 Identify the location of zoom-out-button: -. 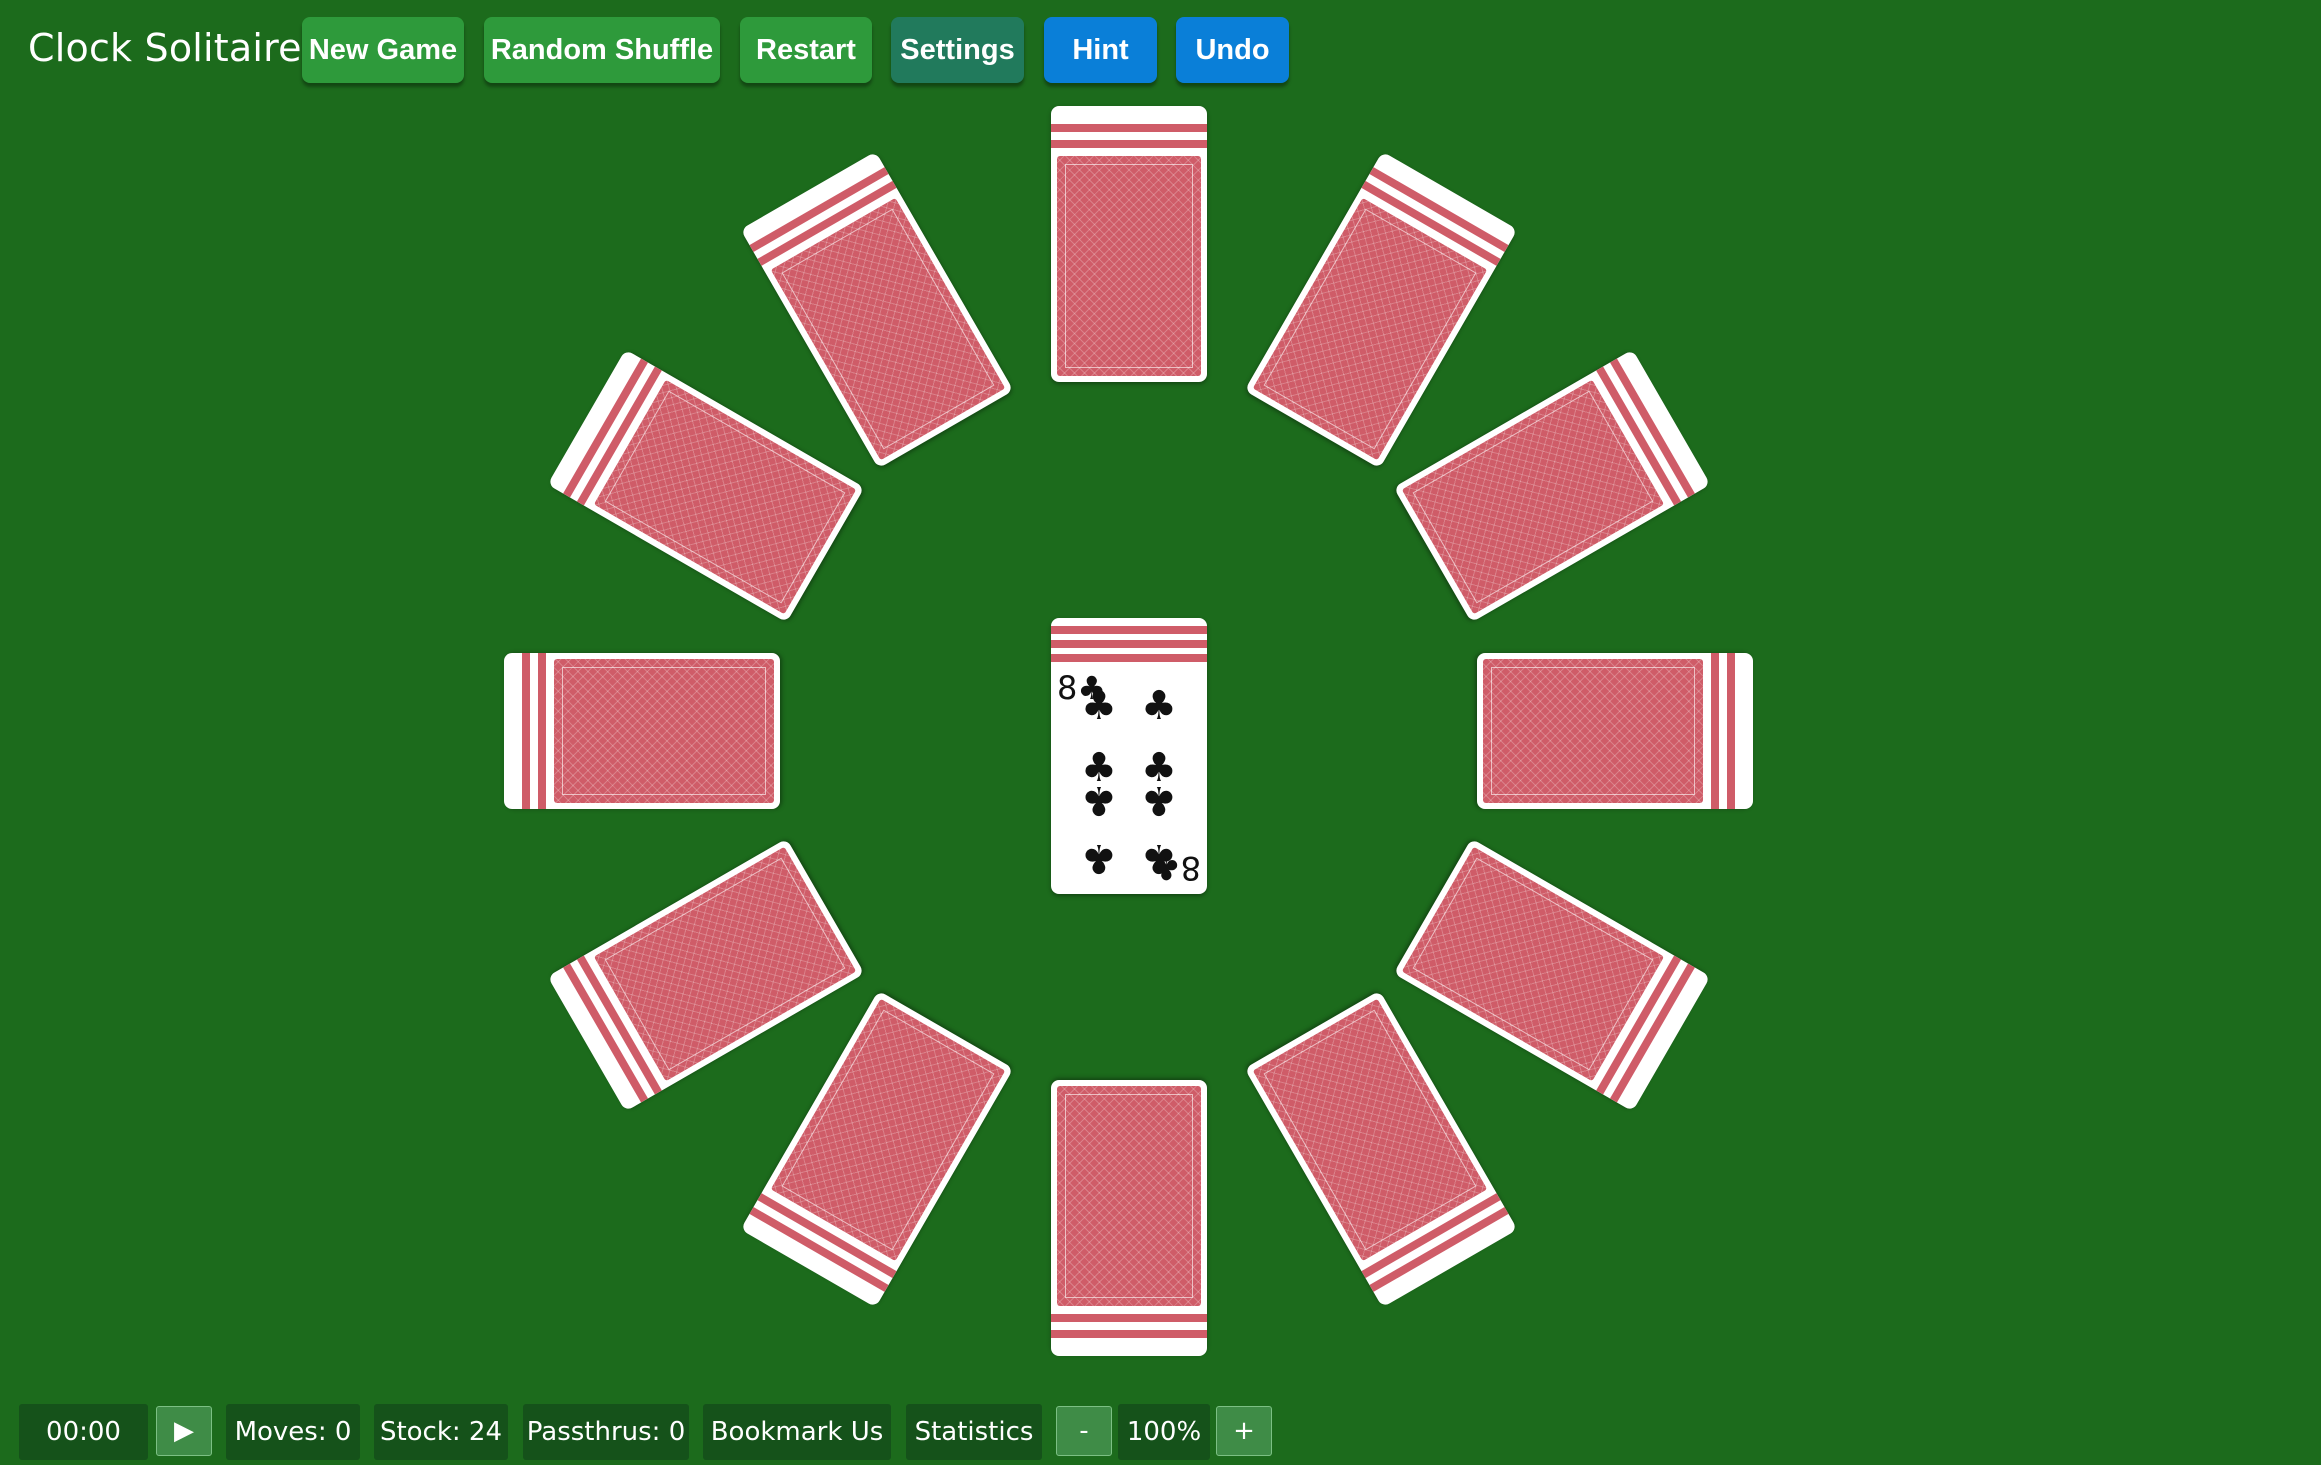
(1084, 1431).